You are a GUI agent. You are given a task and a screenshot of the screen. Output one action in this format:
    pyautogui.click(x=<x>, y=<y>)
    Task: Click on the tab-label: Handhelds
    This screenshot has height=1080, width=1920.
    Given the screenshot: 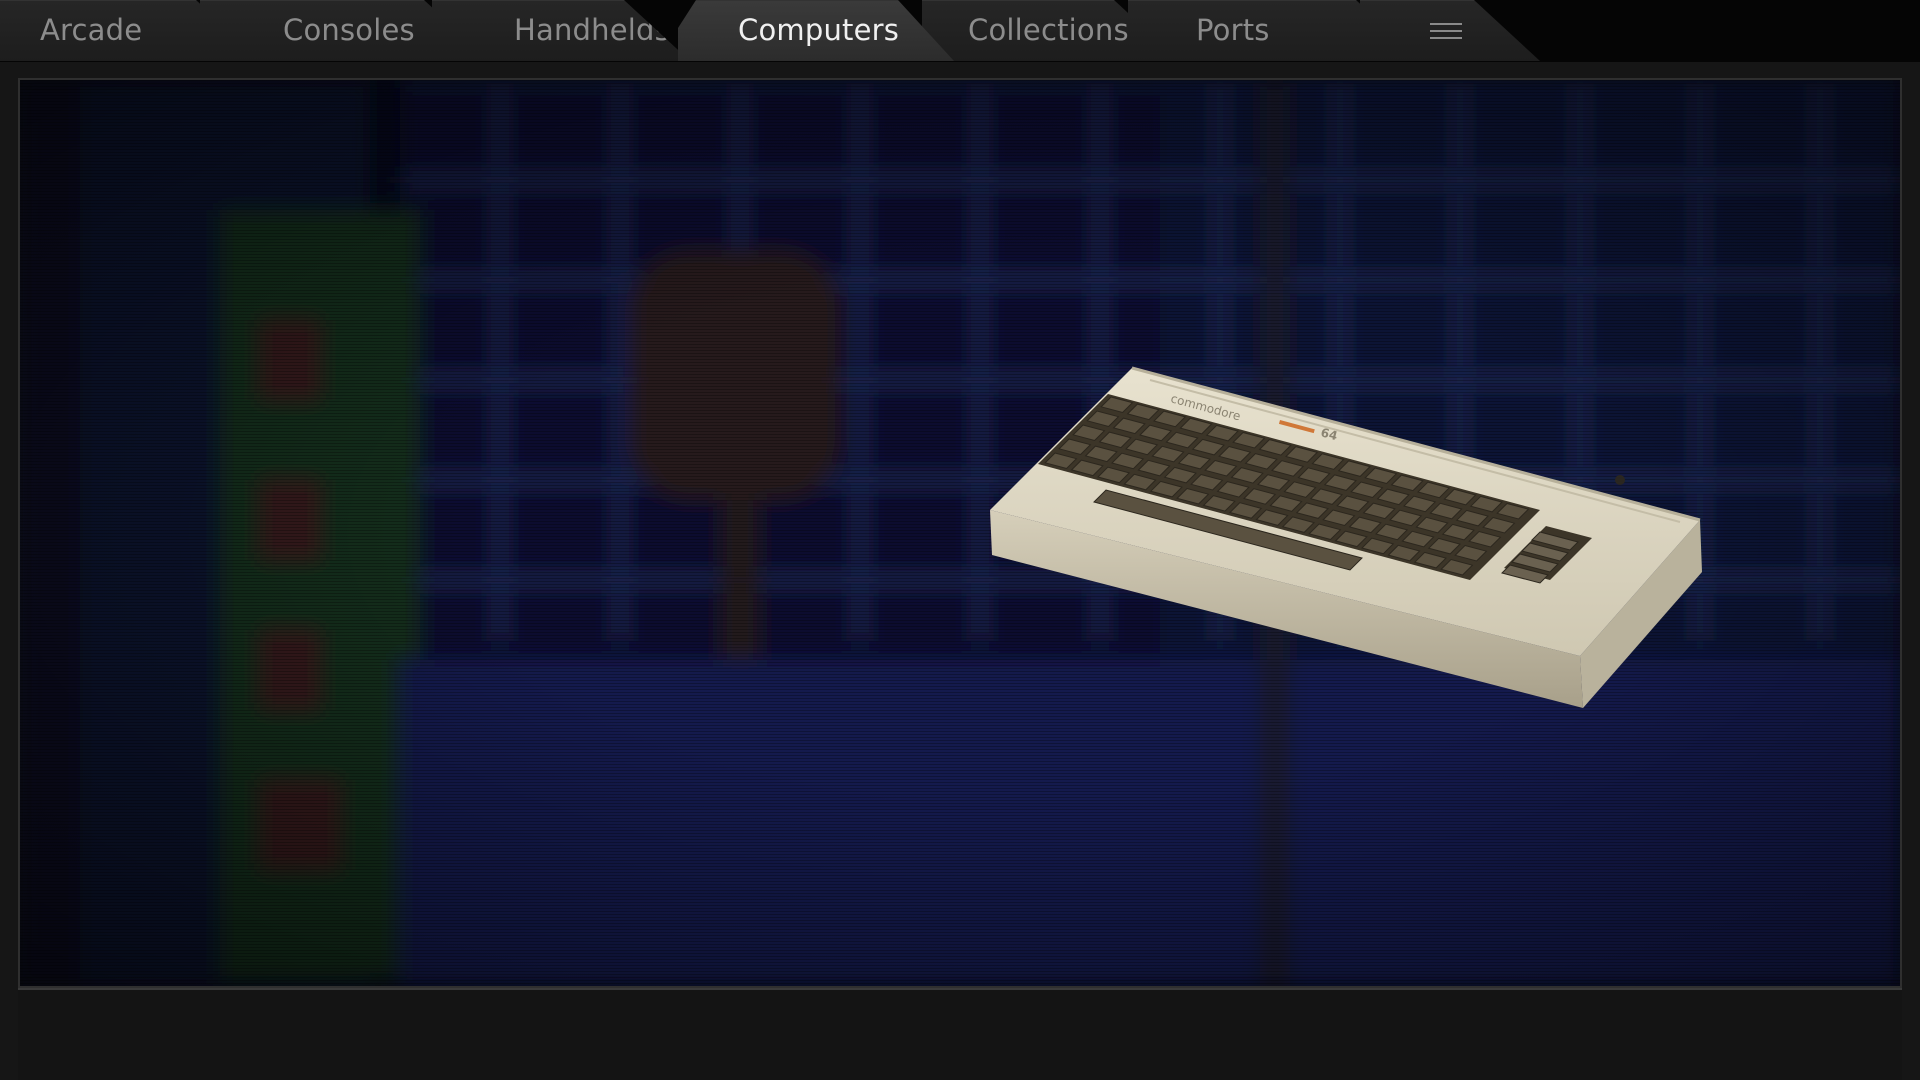 What is the action you would take?
    pyautogui.click(x=592, y=30)
    